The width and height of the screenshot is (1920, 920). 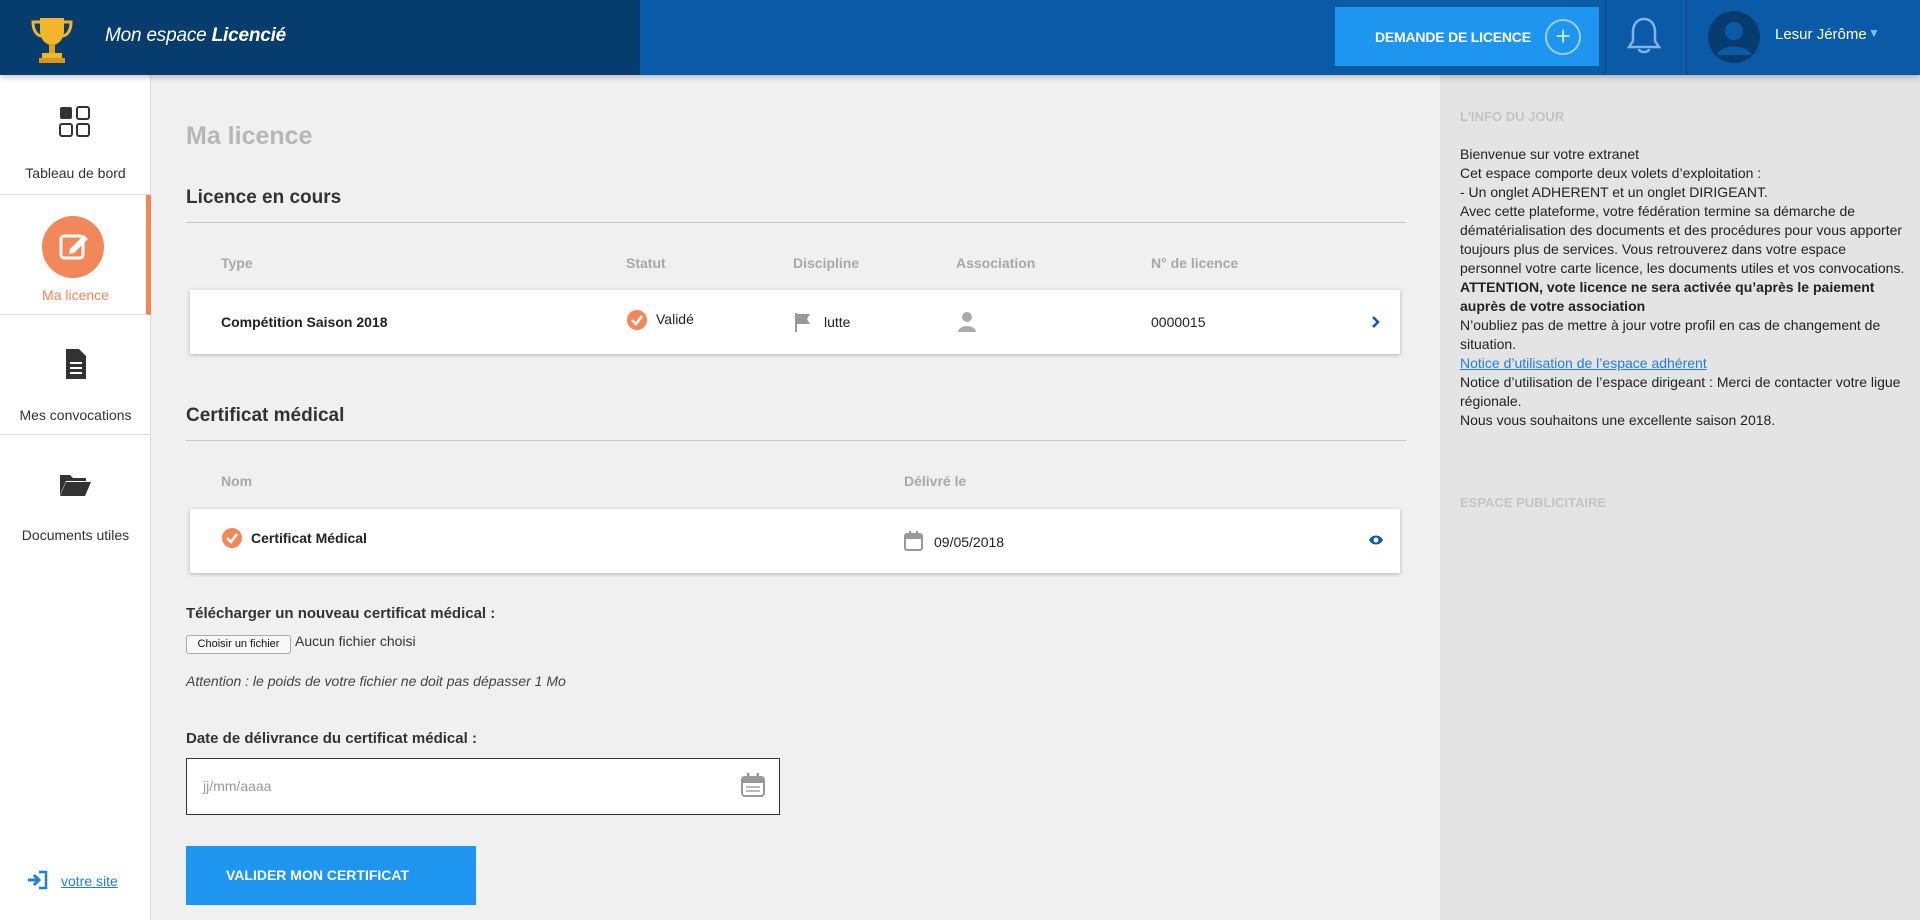 I want to click on certificat-row: Certificat Médical 09/05/2018, so click(x=795, y=541).